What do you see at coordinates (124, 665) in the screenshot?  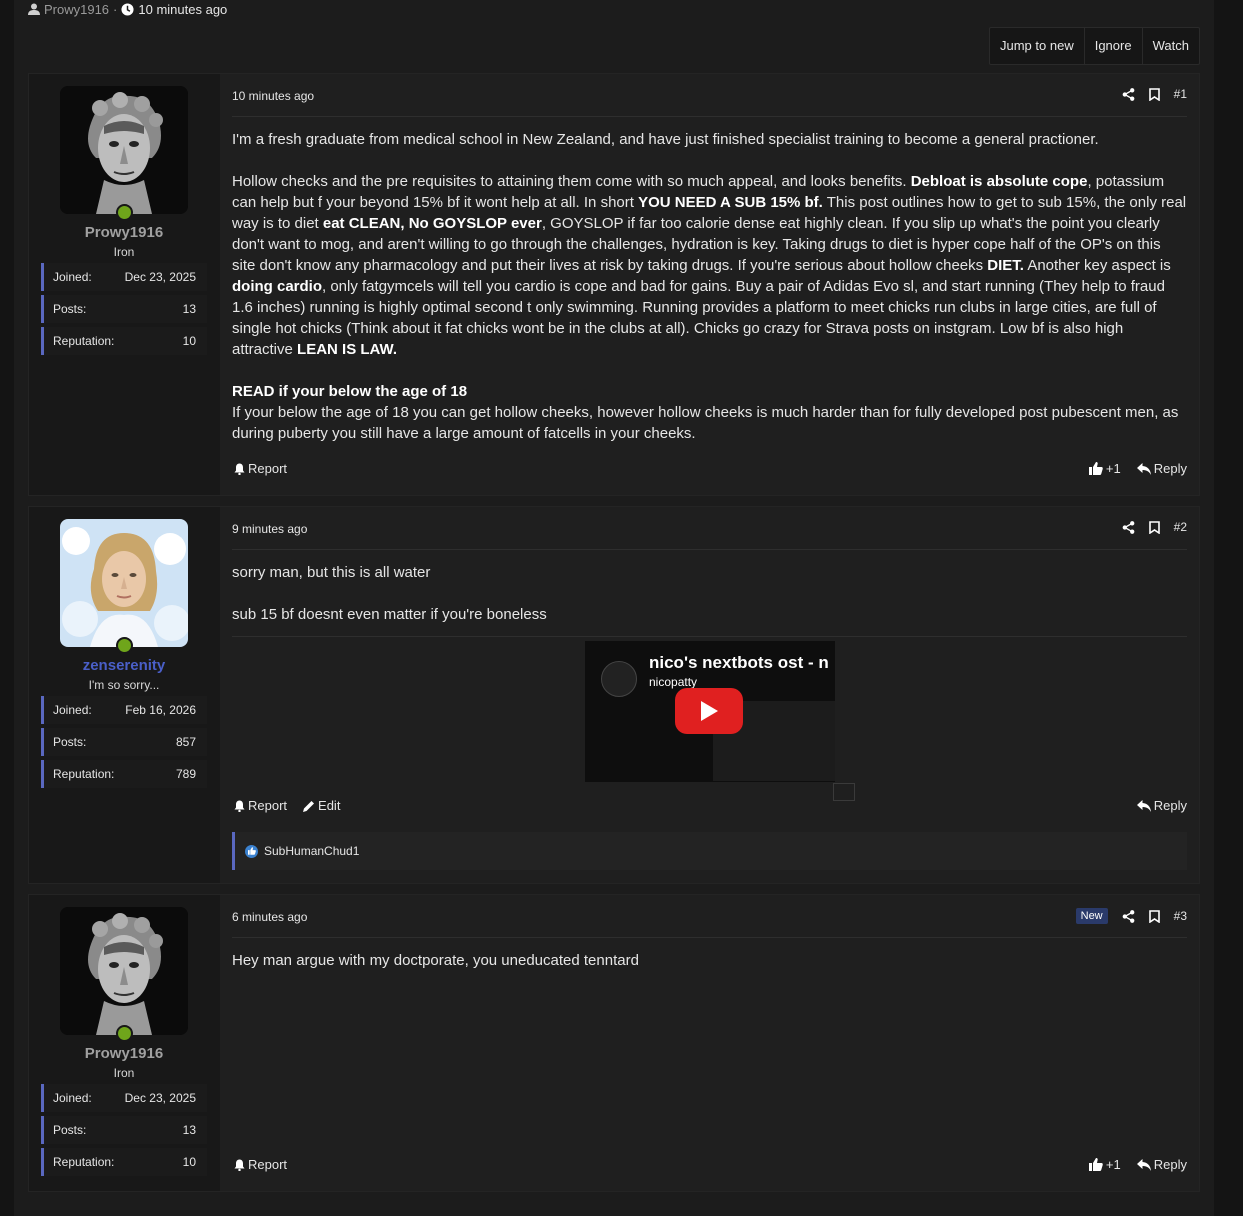 I see `username: zenserenity` at bounding box center [124, 665].